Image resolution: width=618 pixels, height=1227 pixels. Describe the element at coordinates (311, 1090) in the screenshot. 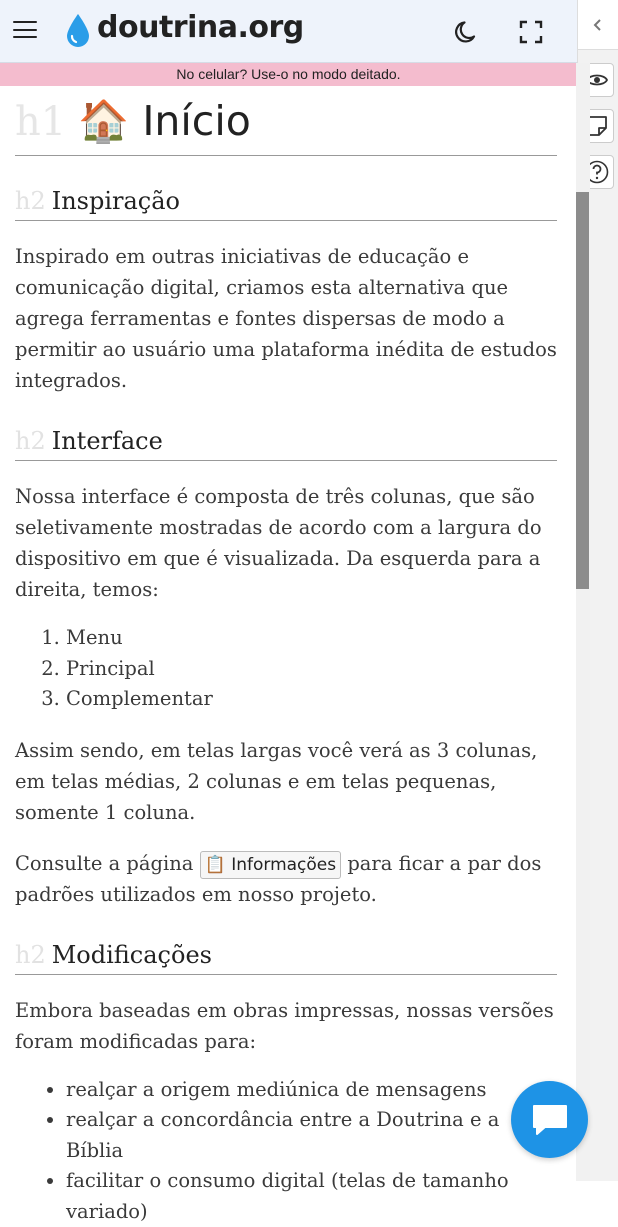

I see `list-item: realçar a origem mediúnica de mensagens` at that location.